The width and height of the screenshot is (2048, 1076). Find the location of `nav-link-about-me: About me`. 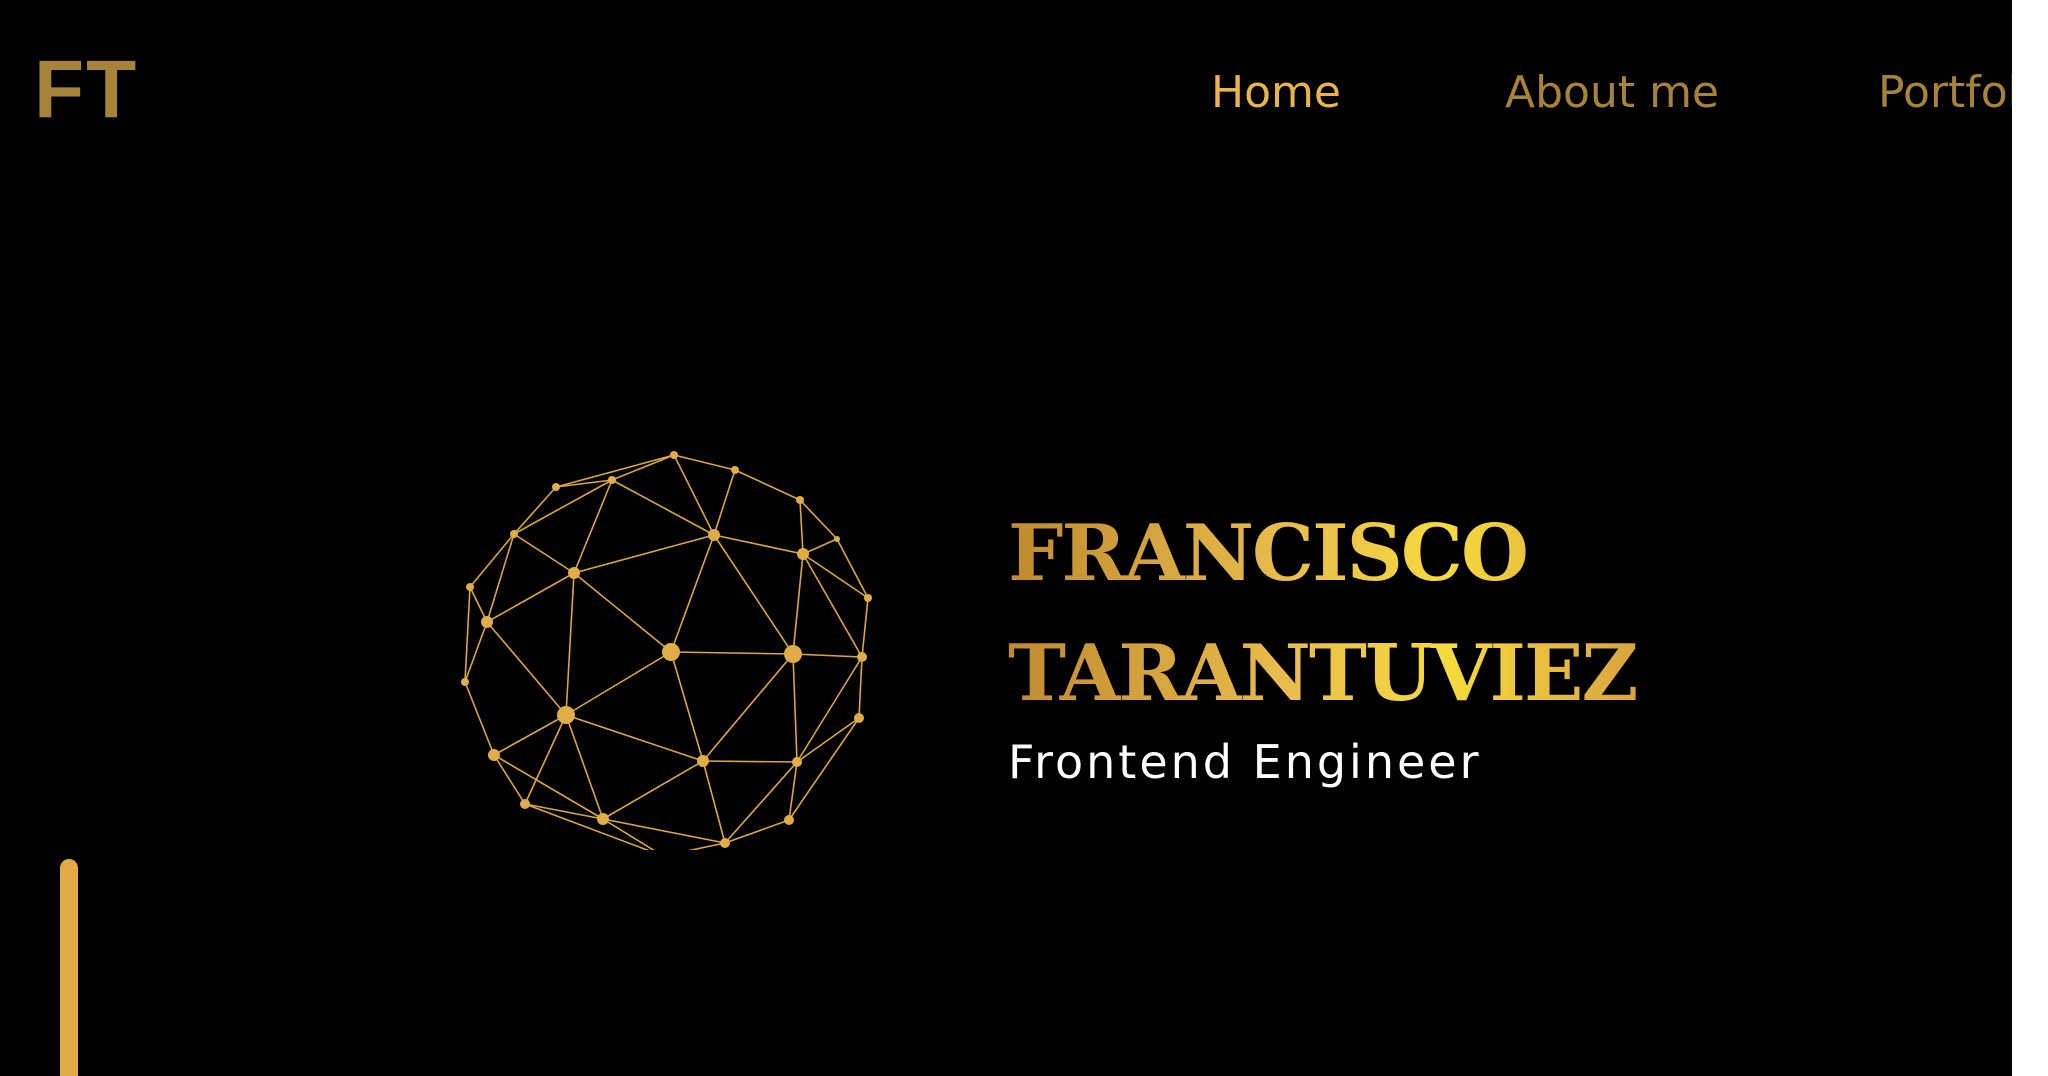

nav-link-about-me: About me is located at coordinates (1612, 93).